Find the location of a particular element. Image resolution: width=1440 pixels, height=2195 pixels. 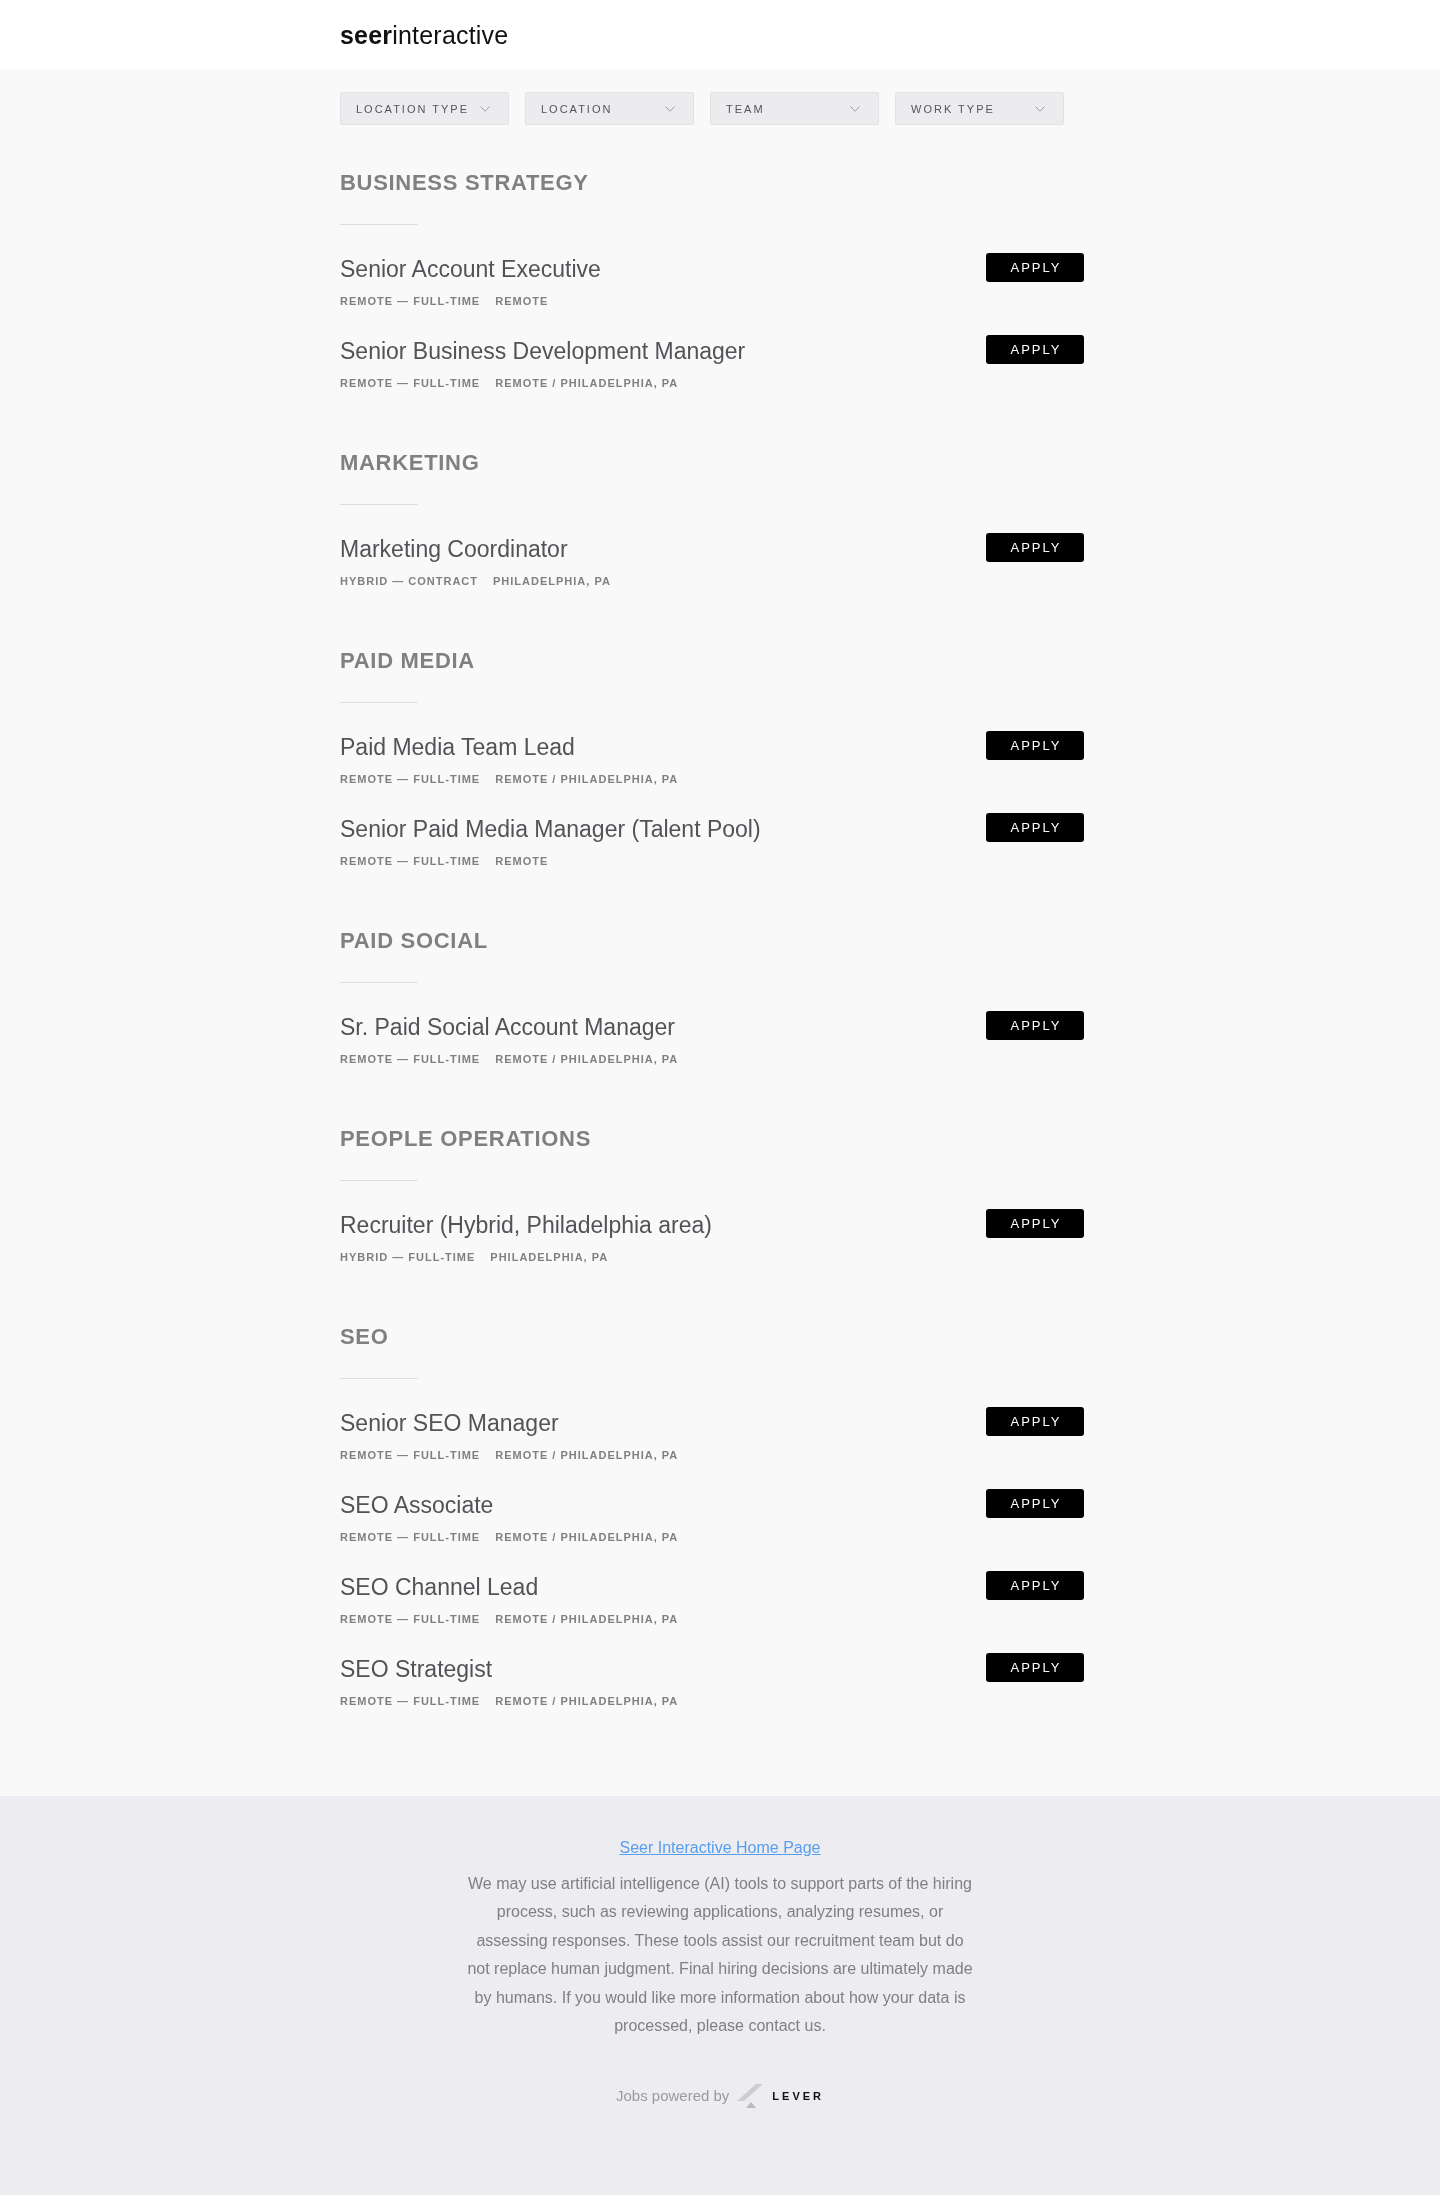

logo-icon is located at coordinates (750, 2096).